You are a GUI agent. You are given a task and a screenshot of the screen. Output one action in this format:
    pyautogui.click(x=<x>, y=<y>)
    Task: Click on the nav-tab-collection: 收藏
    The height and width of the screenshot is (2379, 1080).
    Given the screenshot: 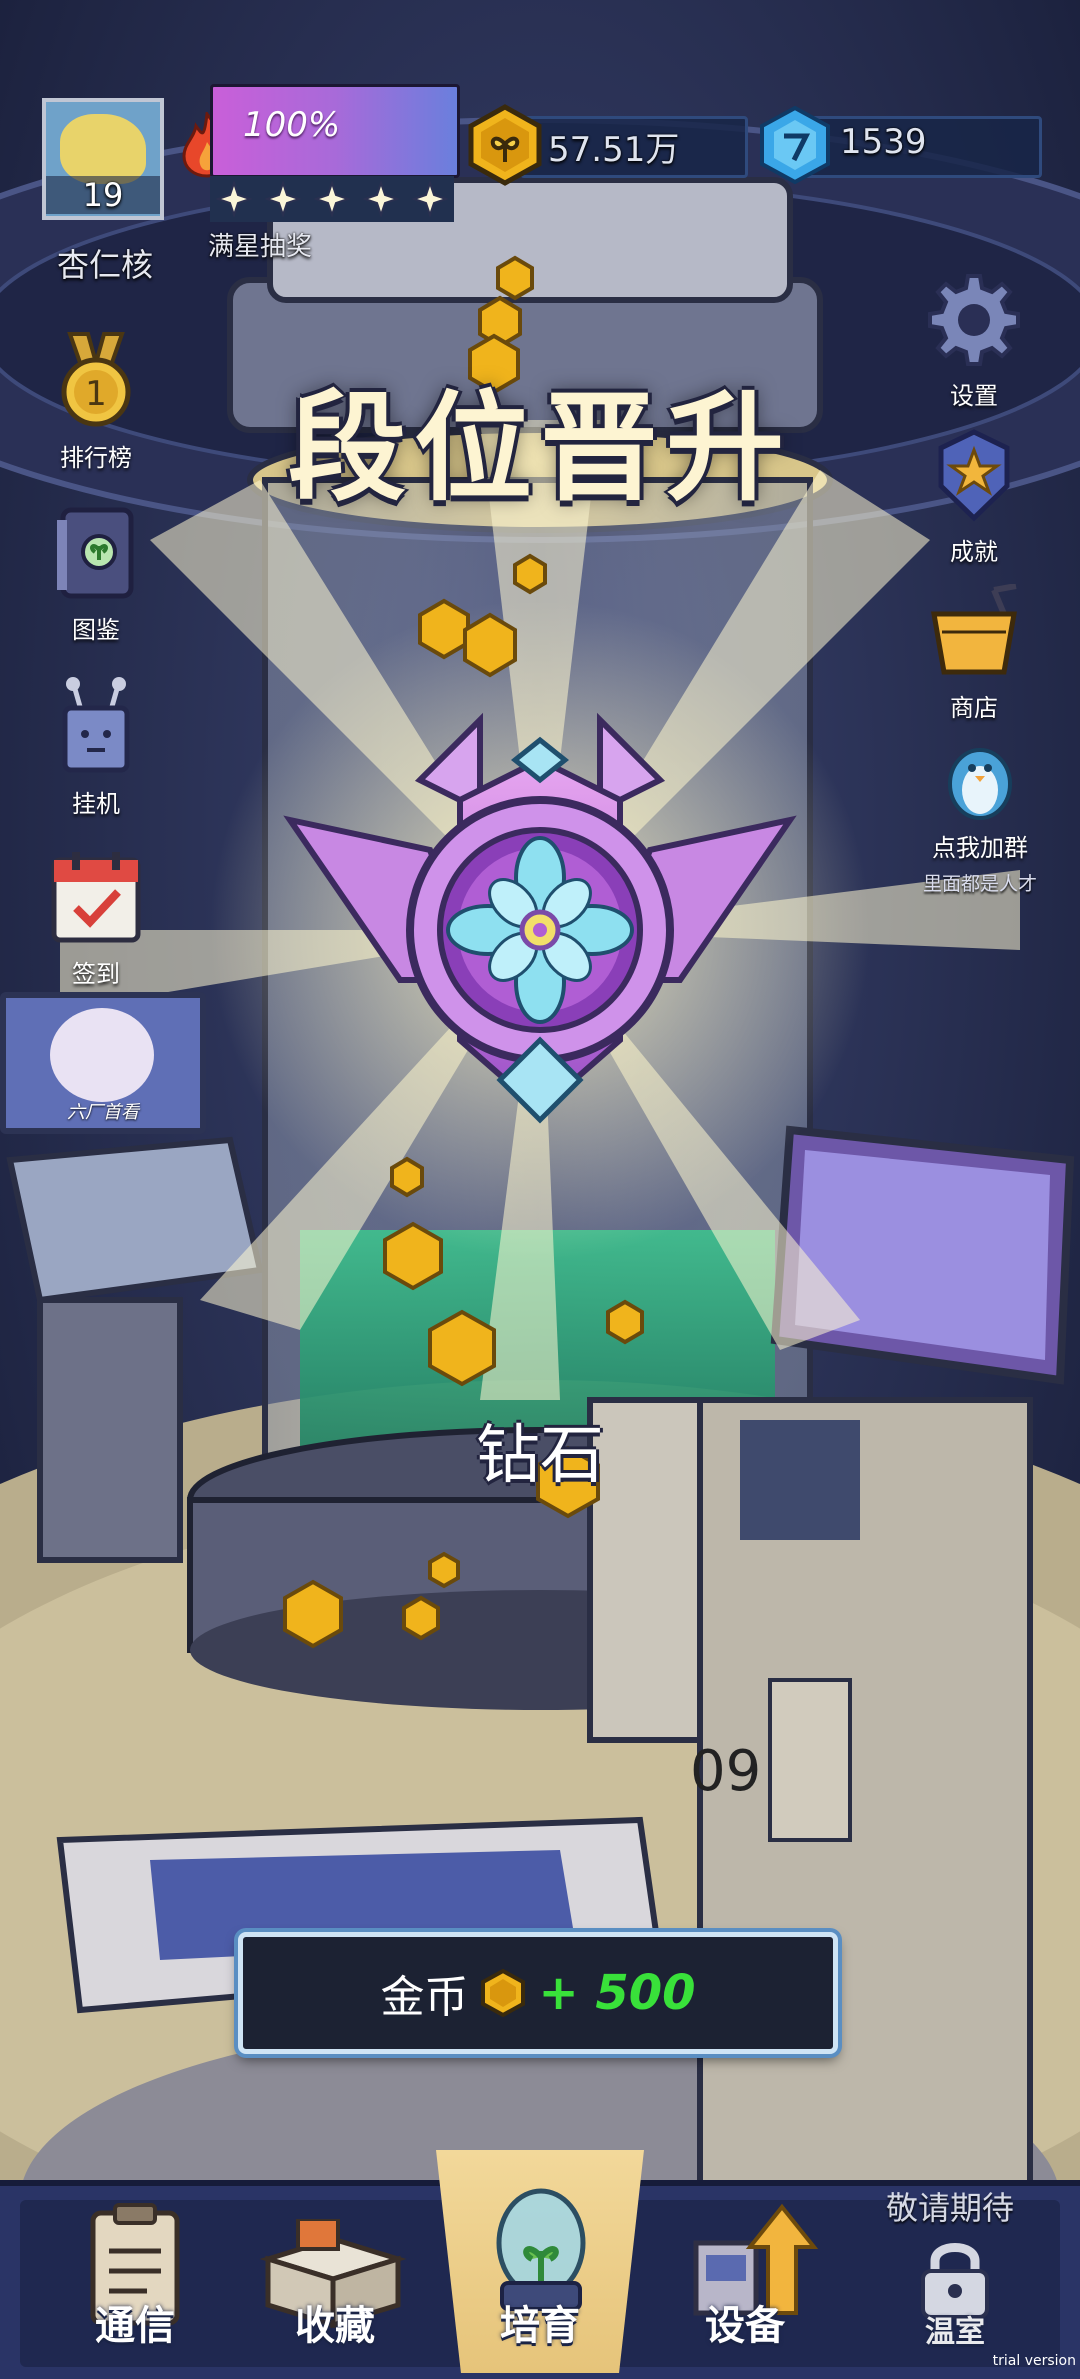 What is the action you would take?
    pyautogui.click(x=335, y=2278)
    